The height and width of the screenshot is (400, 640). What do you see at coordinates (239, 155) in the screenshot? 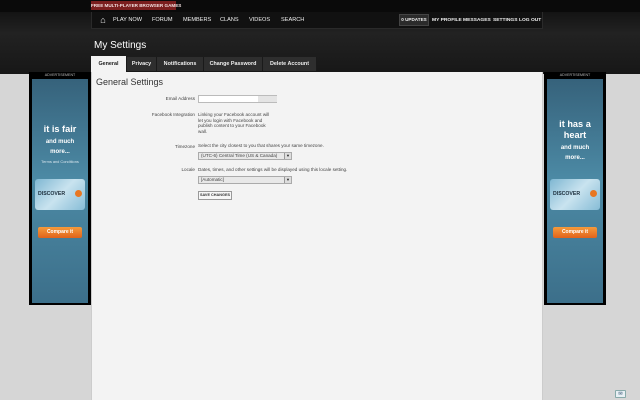
I see `timezone-selected: (UTC-6) Central Time (US & Canada)` at bounding box center [239, 155].